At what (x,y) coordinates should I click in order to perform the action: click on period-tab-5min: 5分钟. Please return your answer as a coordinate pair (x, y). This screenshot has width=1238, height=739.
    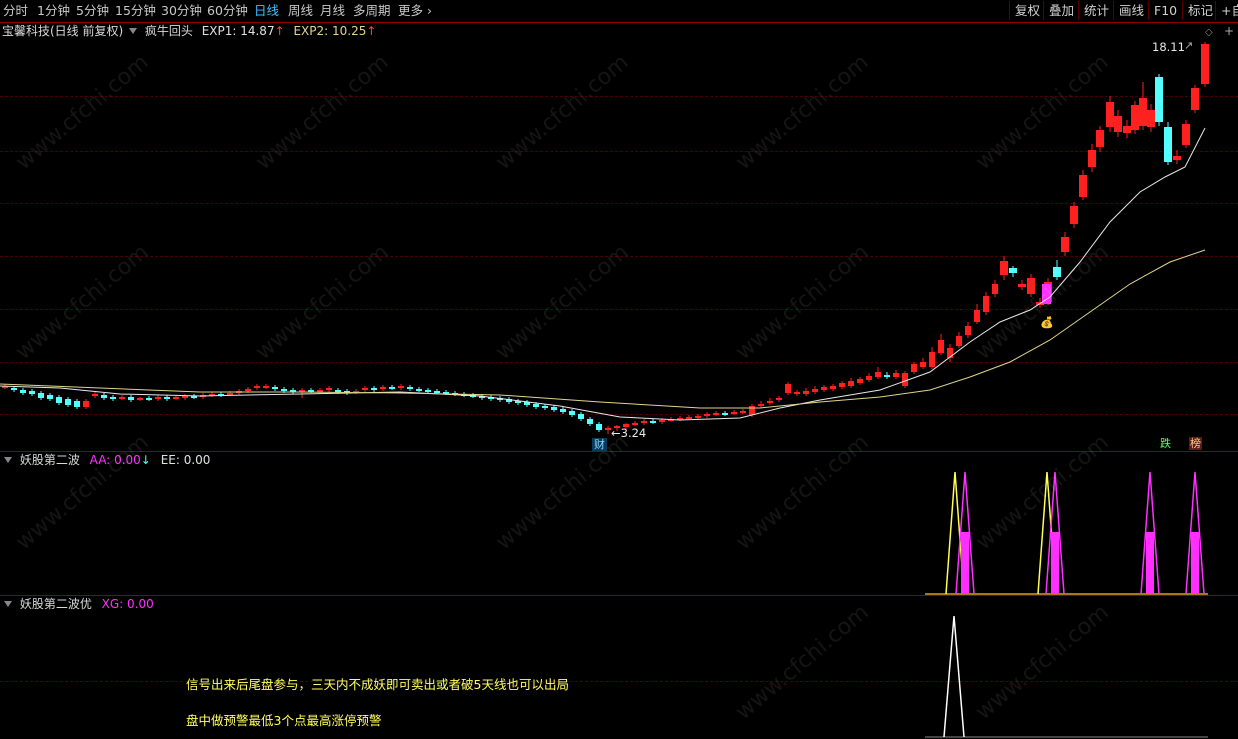
    Looking at the image, I should click on (92, 11).